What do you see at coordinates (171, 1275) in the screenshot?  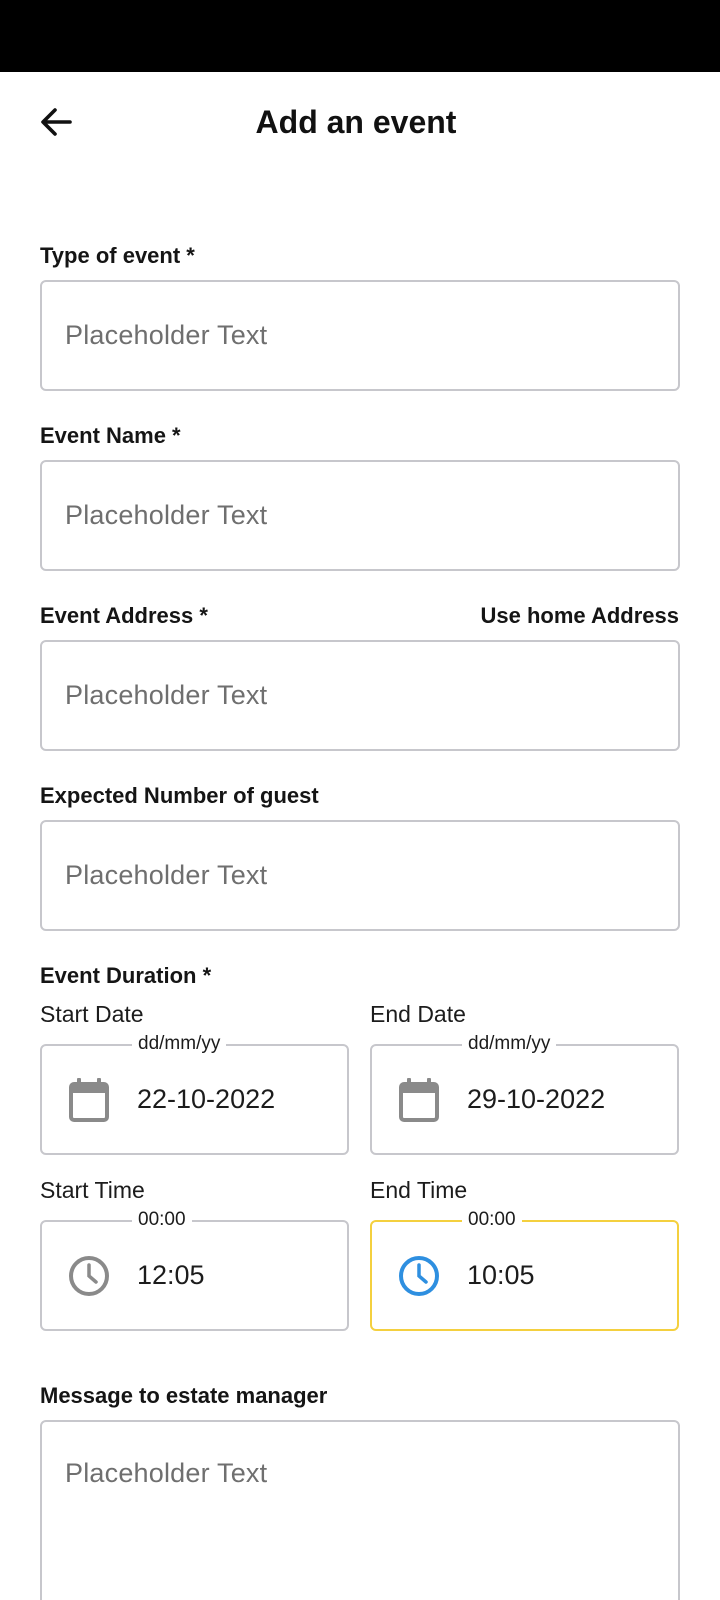 I see `start-time-value: 12:05` at bounding box center [171, 1275].